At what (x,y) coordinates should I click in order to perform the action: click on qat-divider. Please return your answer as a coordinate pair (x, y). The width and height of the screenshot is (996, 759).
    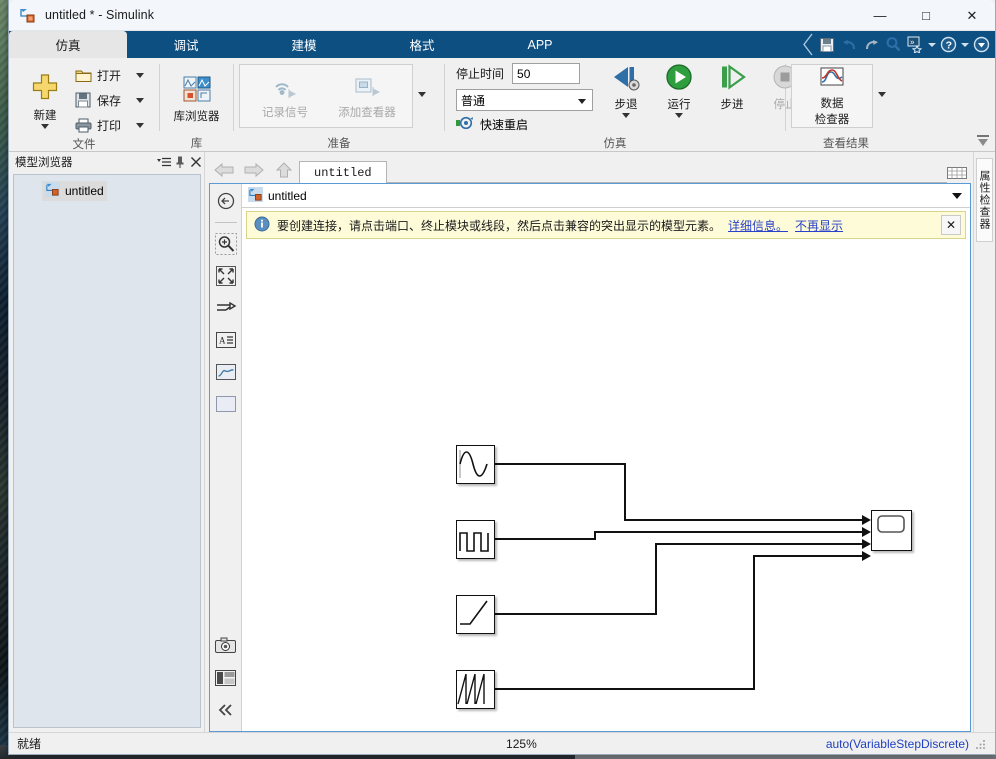
    Looking at the image, I should click on (808, 44).